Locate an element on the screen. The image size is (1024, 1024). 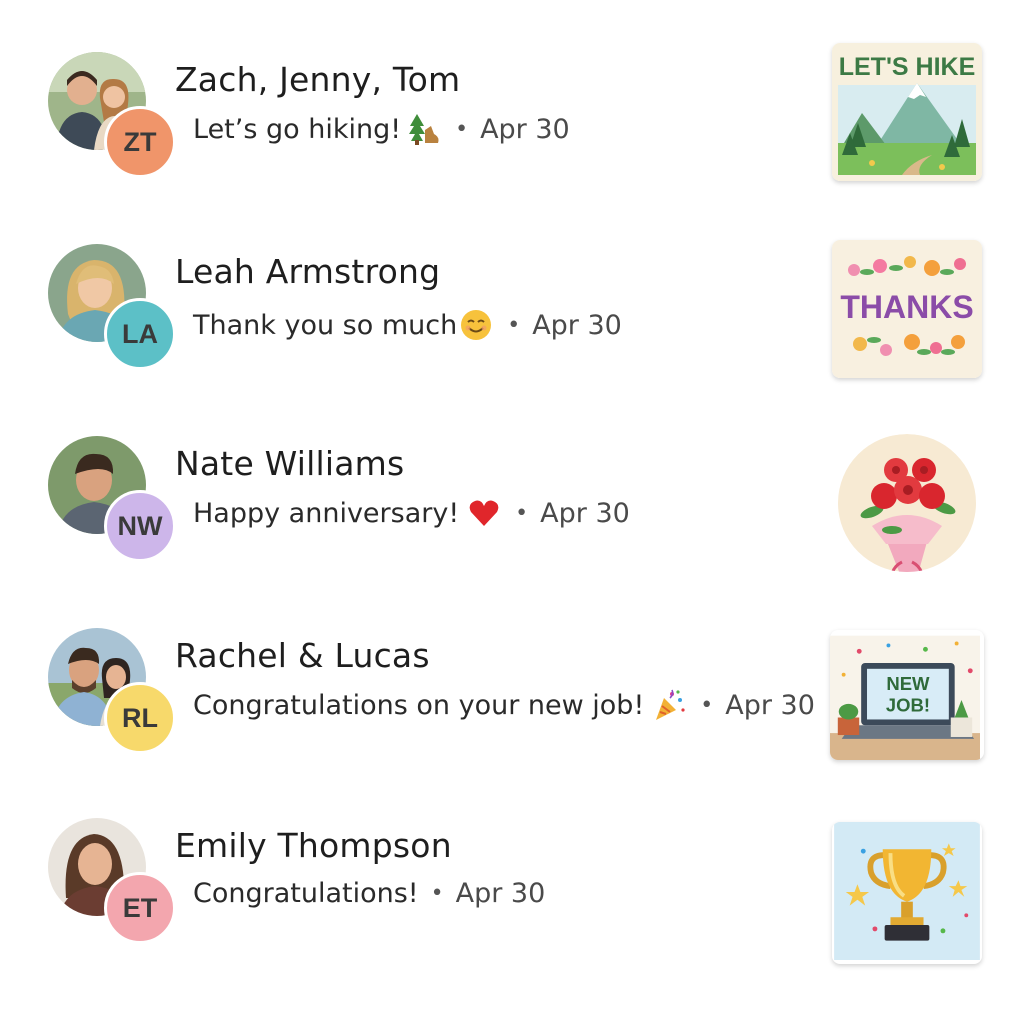
avatar: NW is located at coordinates (116, 504).